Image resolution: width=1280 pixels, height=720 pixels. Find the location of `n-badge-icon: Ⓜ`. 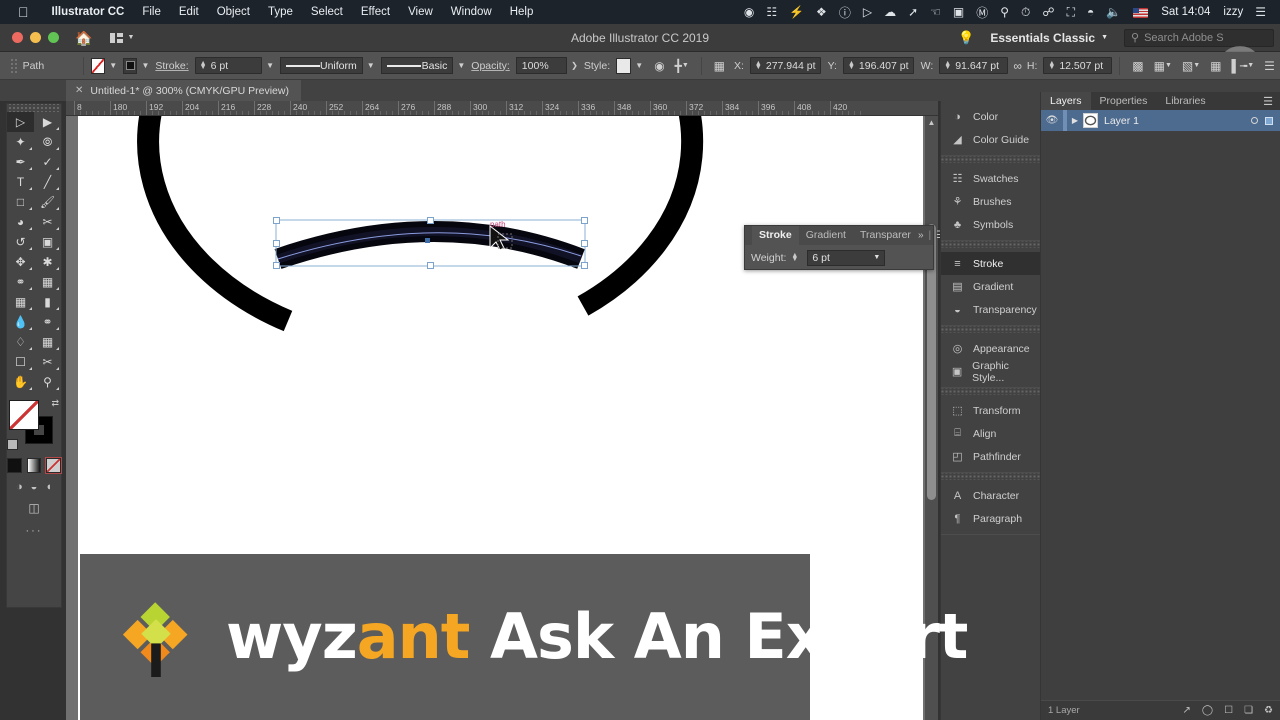

n-badge-icon: Ⓜ is located at coordinates (982, 12).